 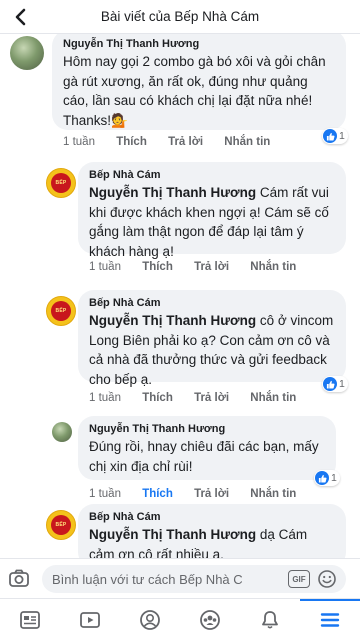 I want to click on camera-button, so click(x=19, y=579).